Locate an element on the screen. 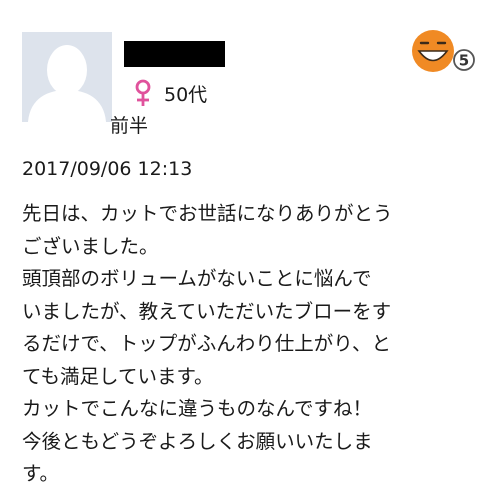 The image size is (500, 500). female-icon is located at coordinates (143, 92).